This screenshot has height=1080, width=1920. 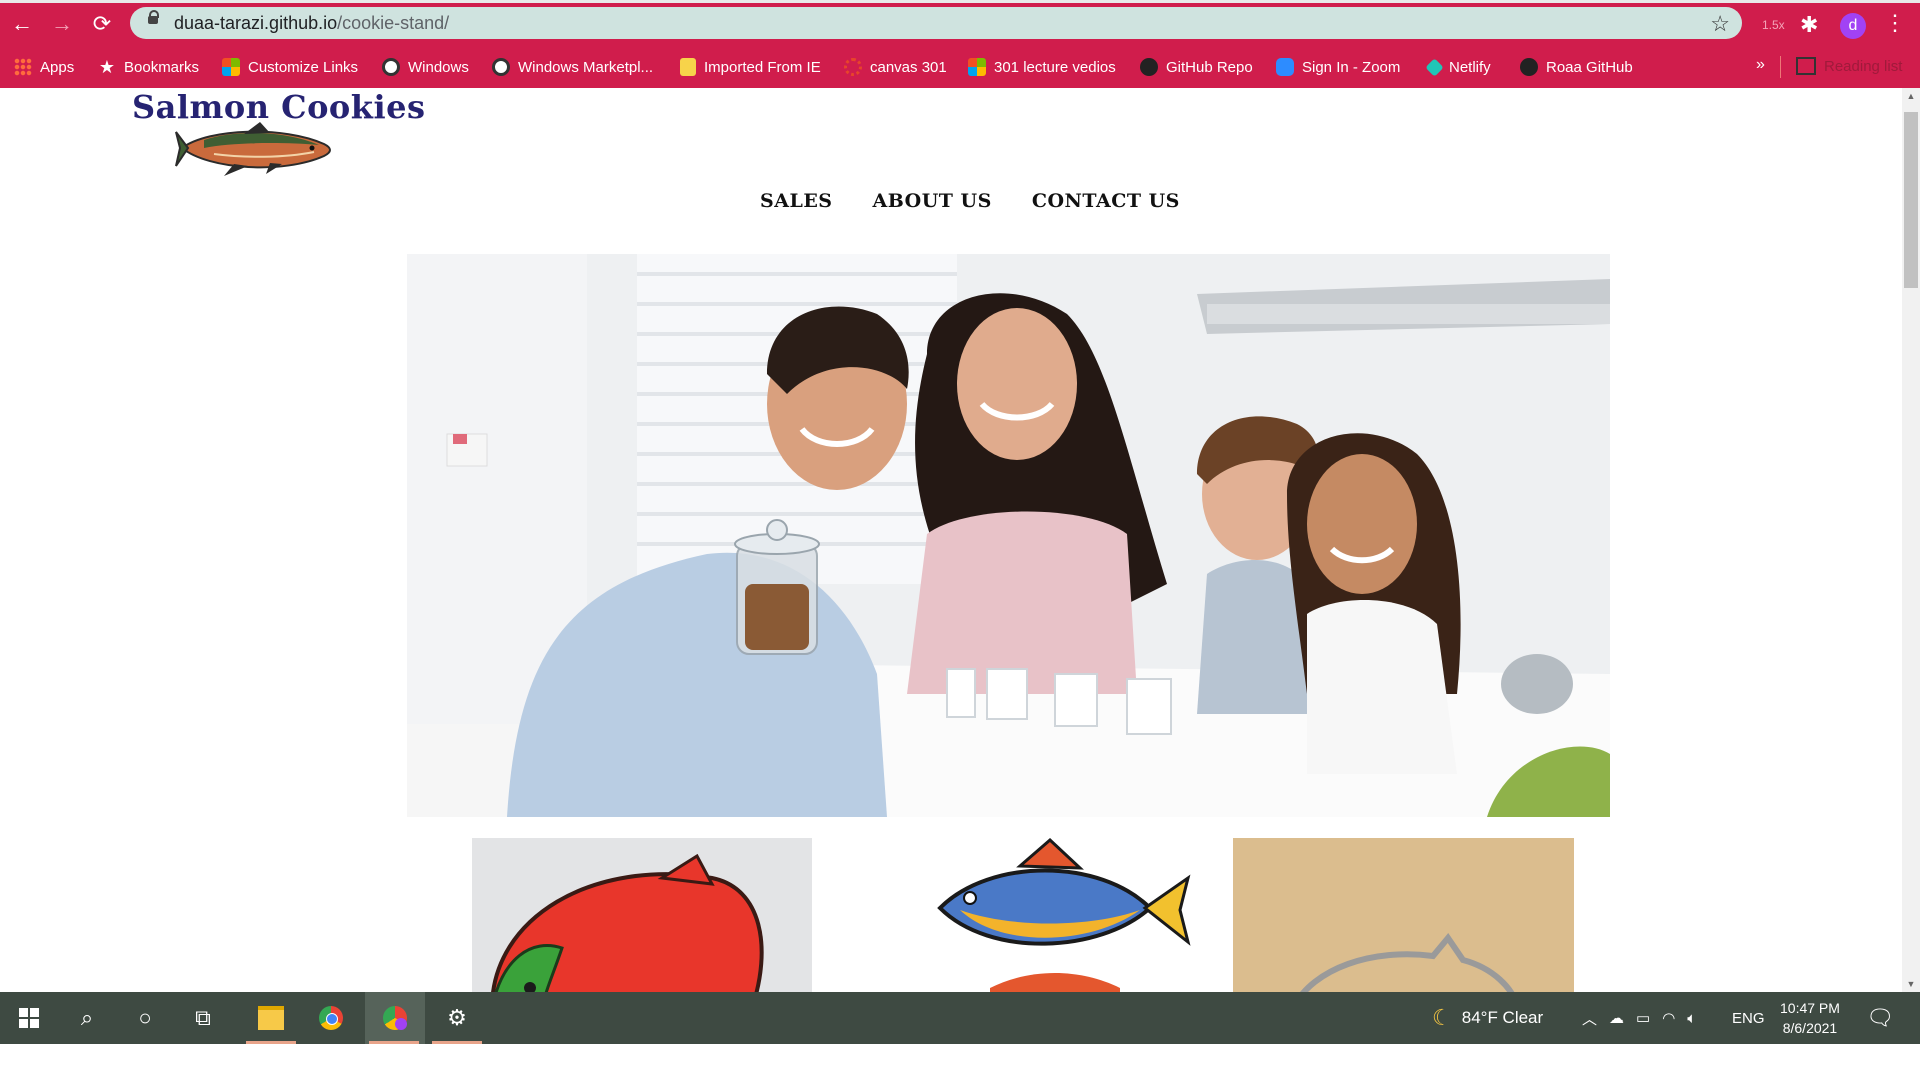 I want to click on bookmark-imported-from-ie: Imported From IE, so click(x=750, y=67).